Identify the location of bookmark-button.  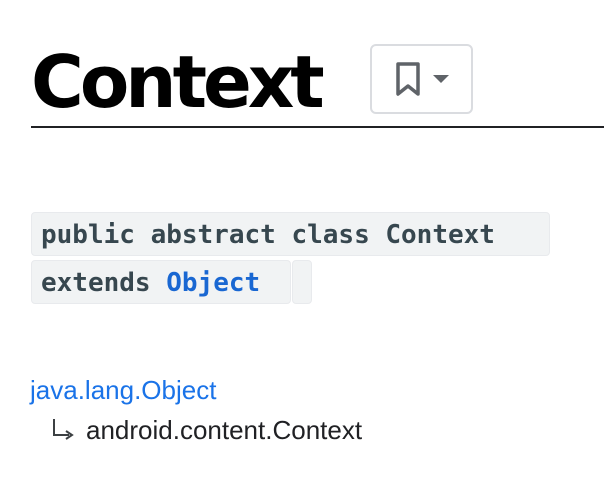
(421, 79).